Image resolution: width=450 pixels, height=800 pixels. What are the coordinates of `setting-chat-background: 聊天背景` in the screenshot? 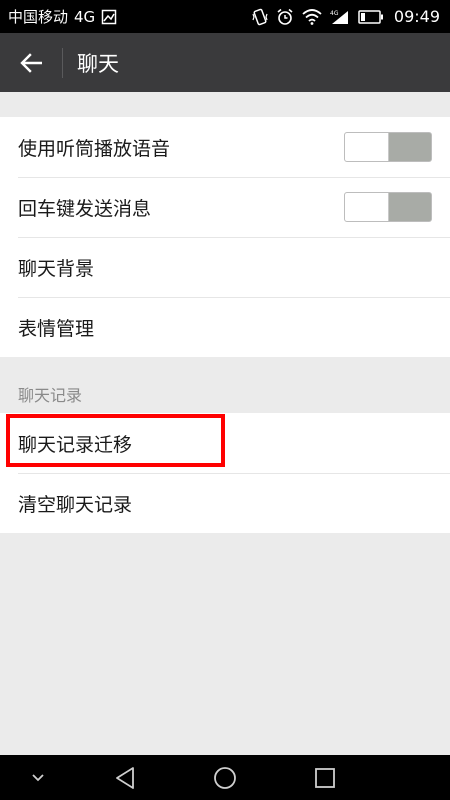 It's located at (225, 267).